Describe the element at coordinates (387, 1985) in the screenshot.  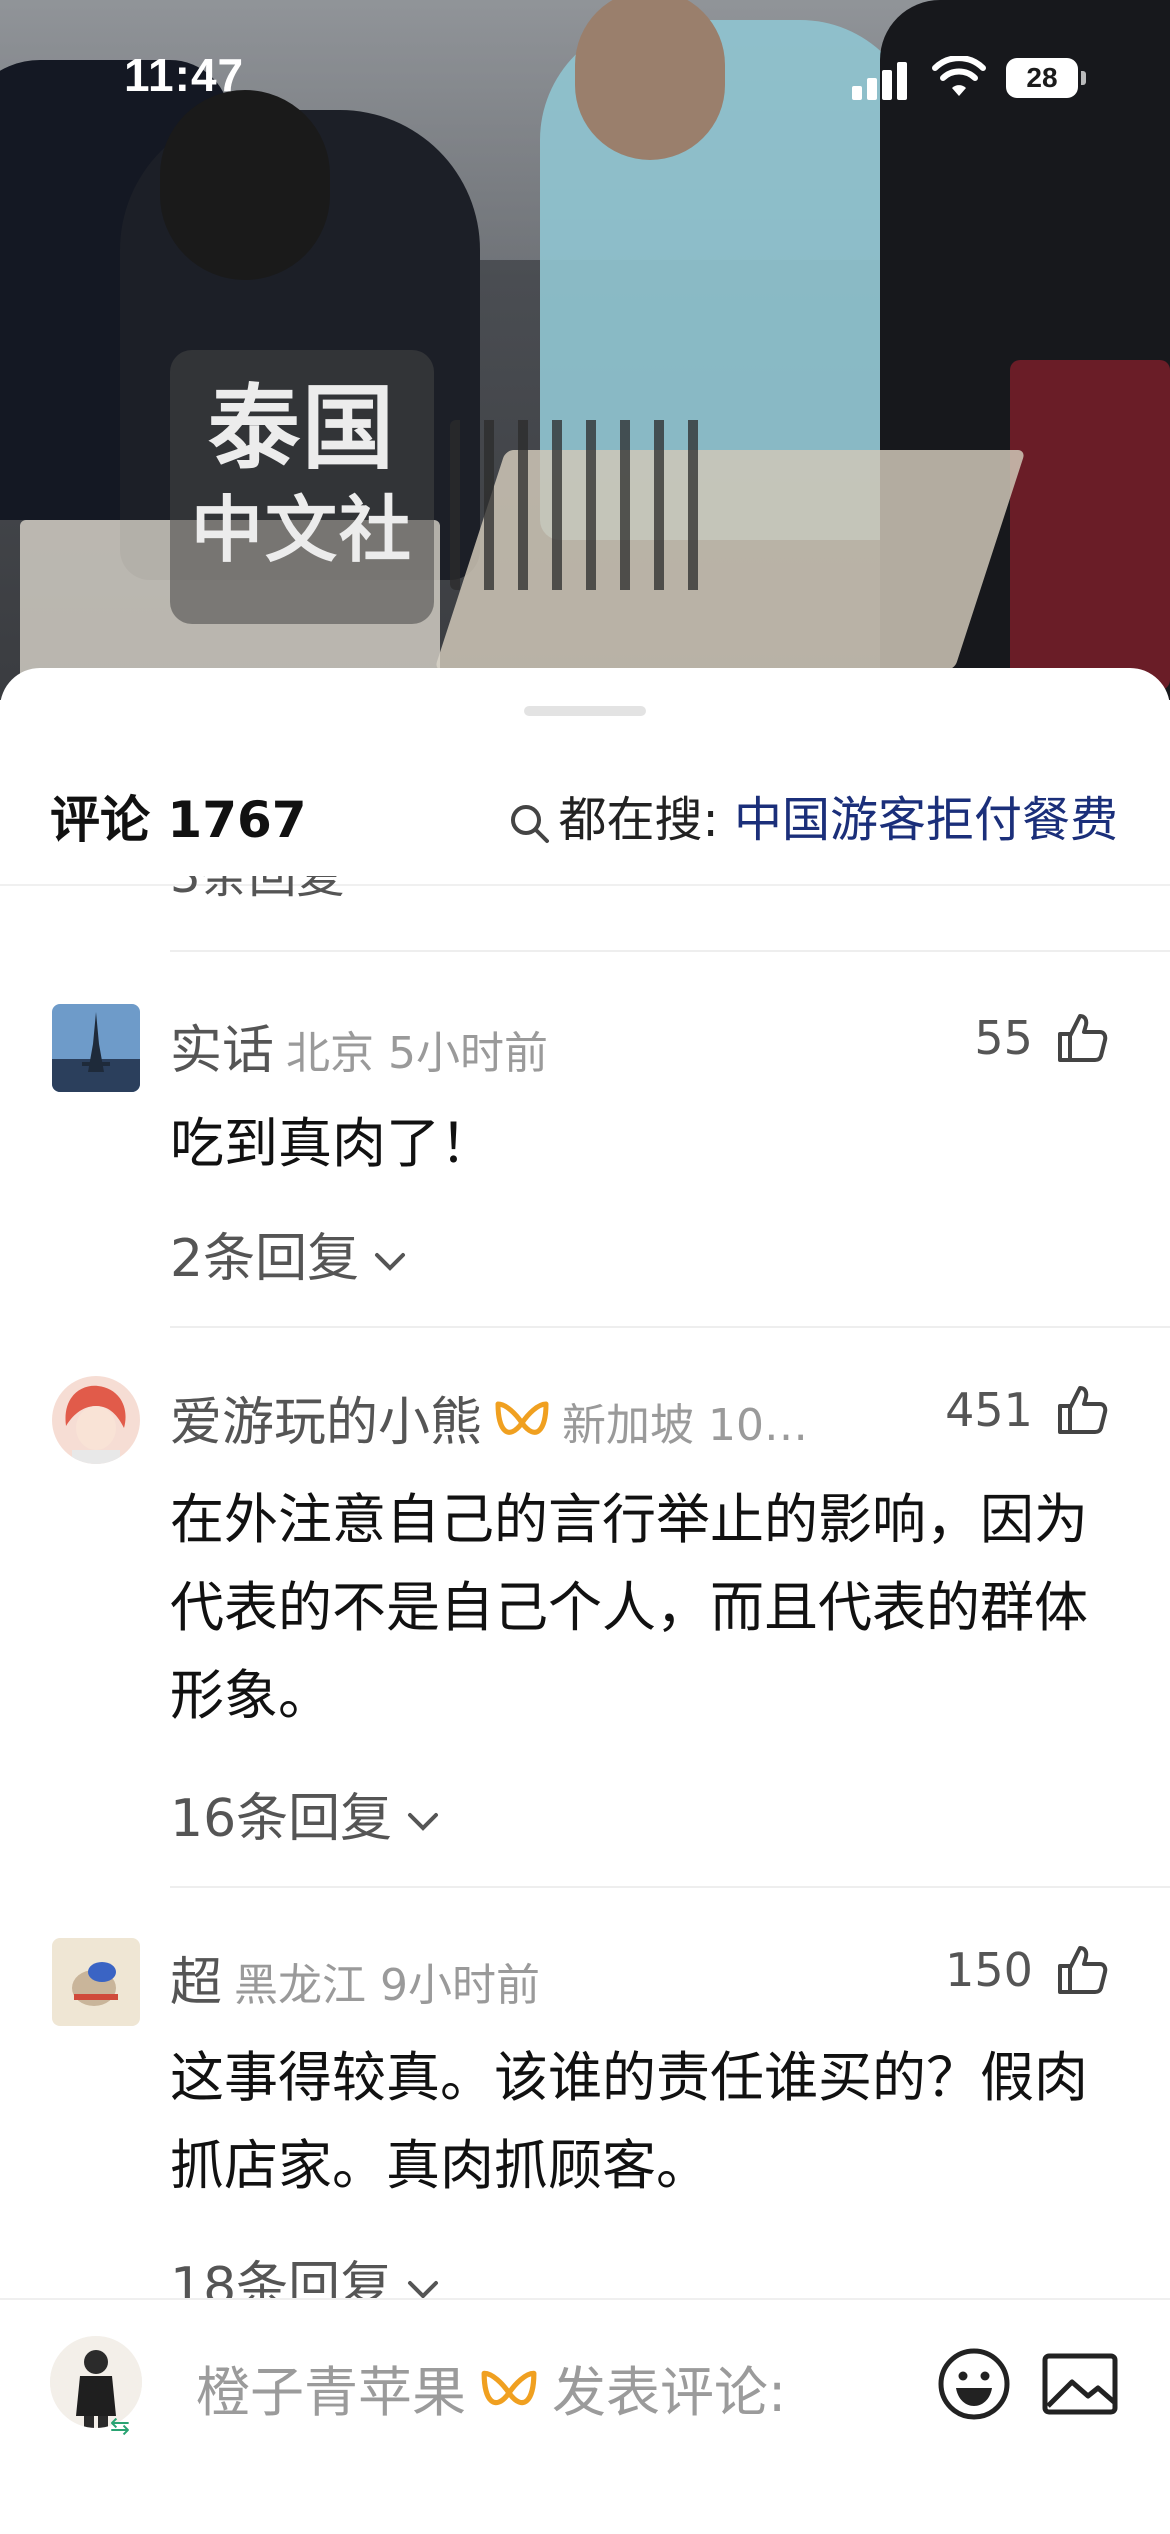
I see `comment-location-time: 黑龙江 9小时前` at that location.